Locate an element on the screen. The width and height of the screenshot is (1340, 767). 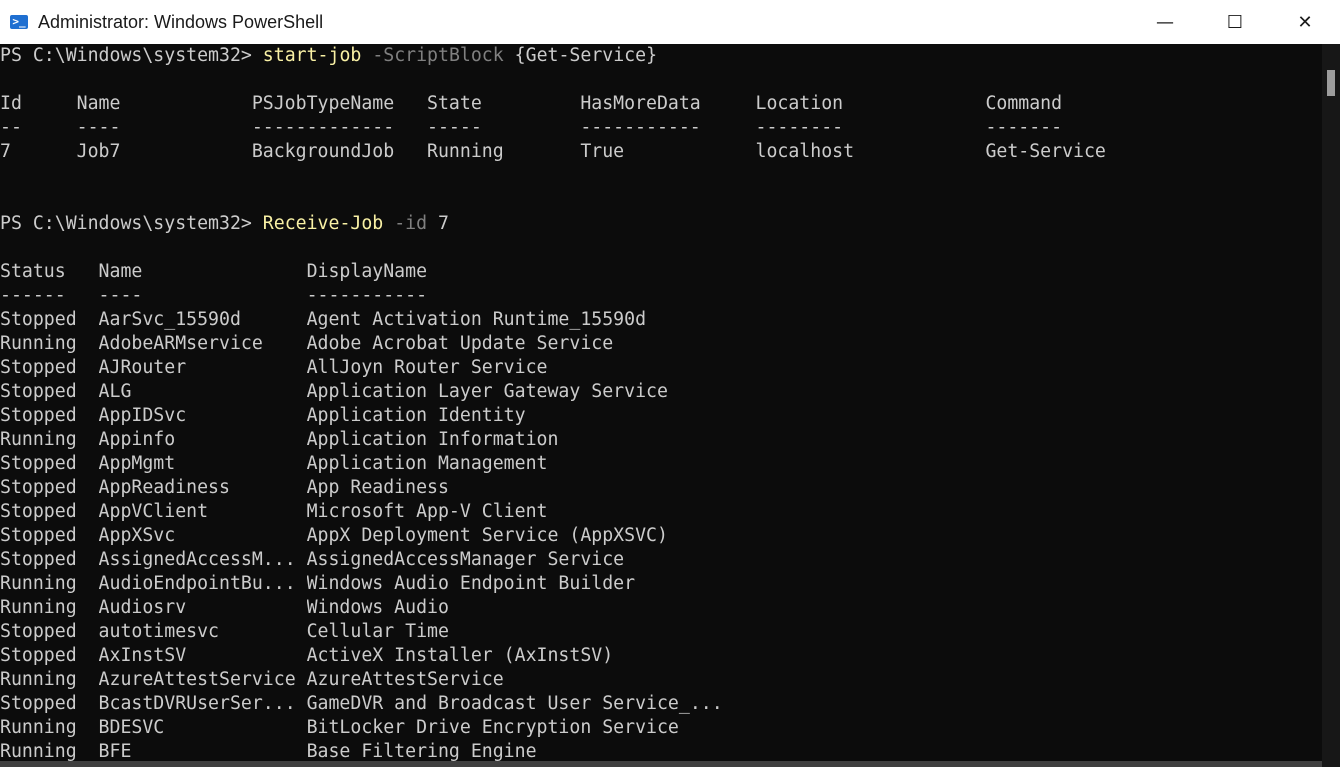
window-title: Administrator: Windows PowerShell is located at coordinates (181, 21).